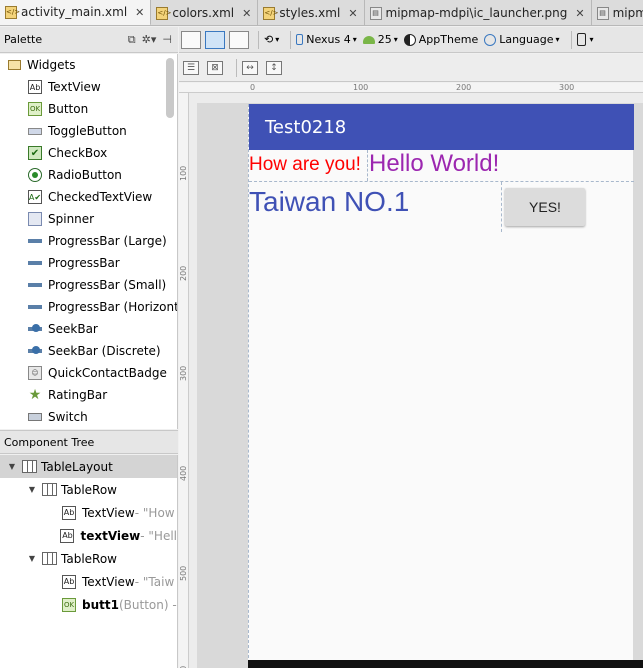  Describe the element at coordinates (78, 153) in the screenshot. I see `palette-item-label: CheckBox` at that location.